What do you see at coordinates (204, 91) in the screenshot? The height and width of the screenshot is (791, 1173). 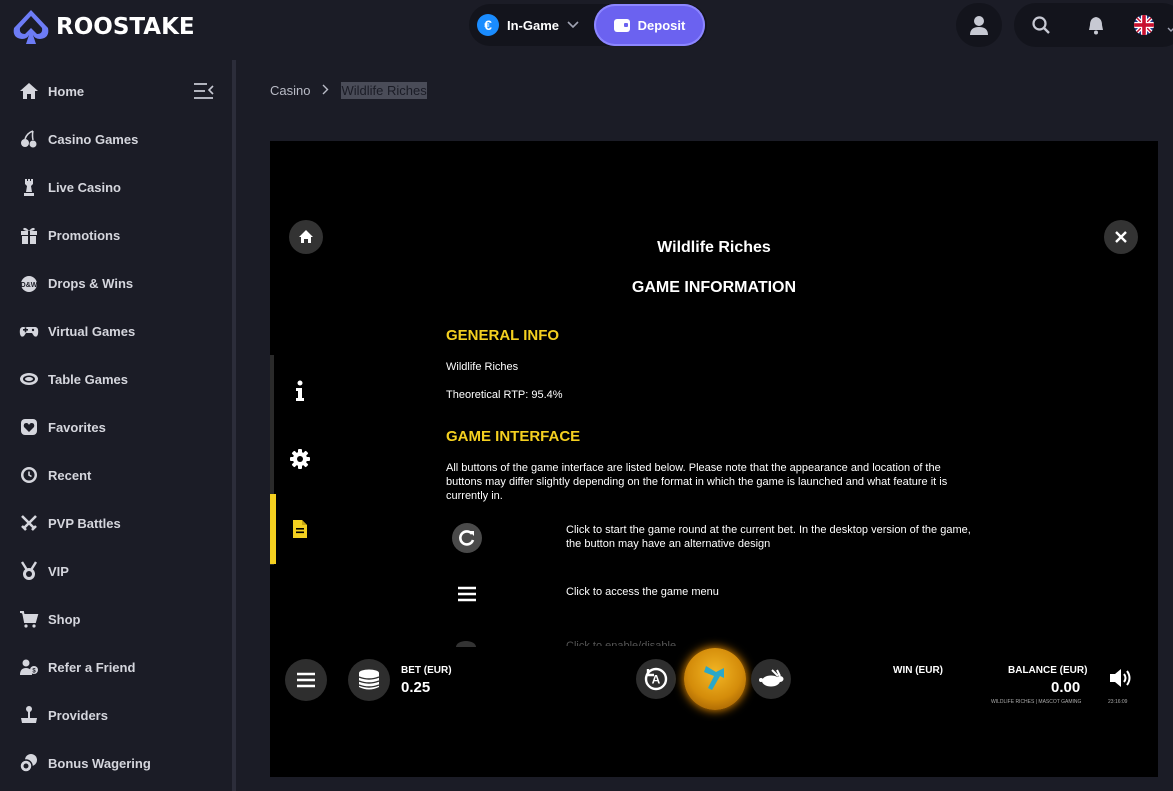 I see `collapse-sidebar-button` at bounding box center [204, 91].